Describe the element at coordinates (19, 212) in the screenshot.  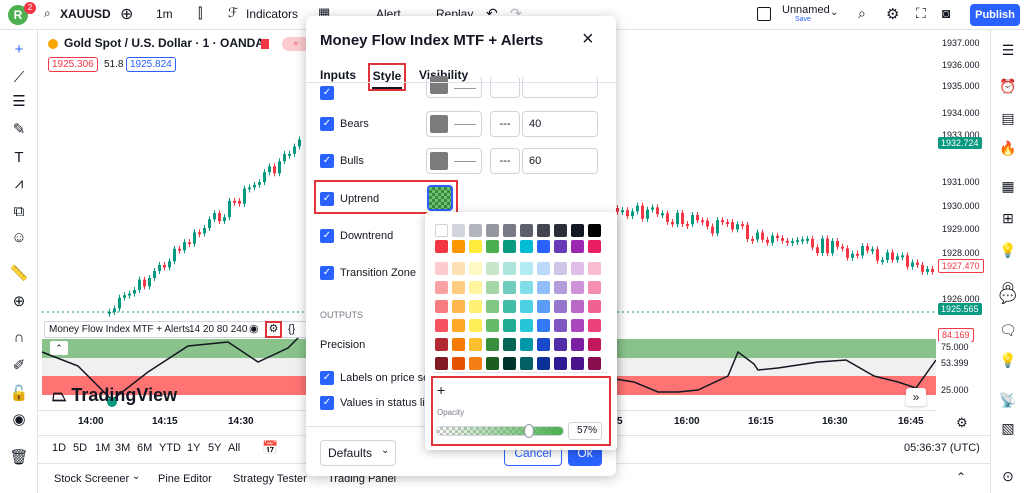
I see `forecast-icon: ⧉` at that location.